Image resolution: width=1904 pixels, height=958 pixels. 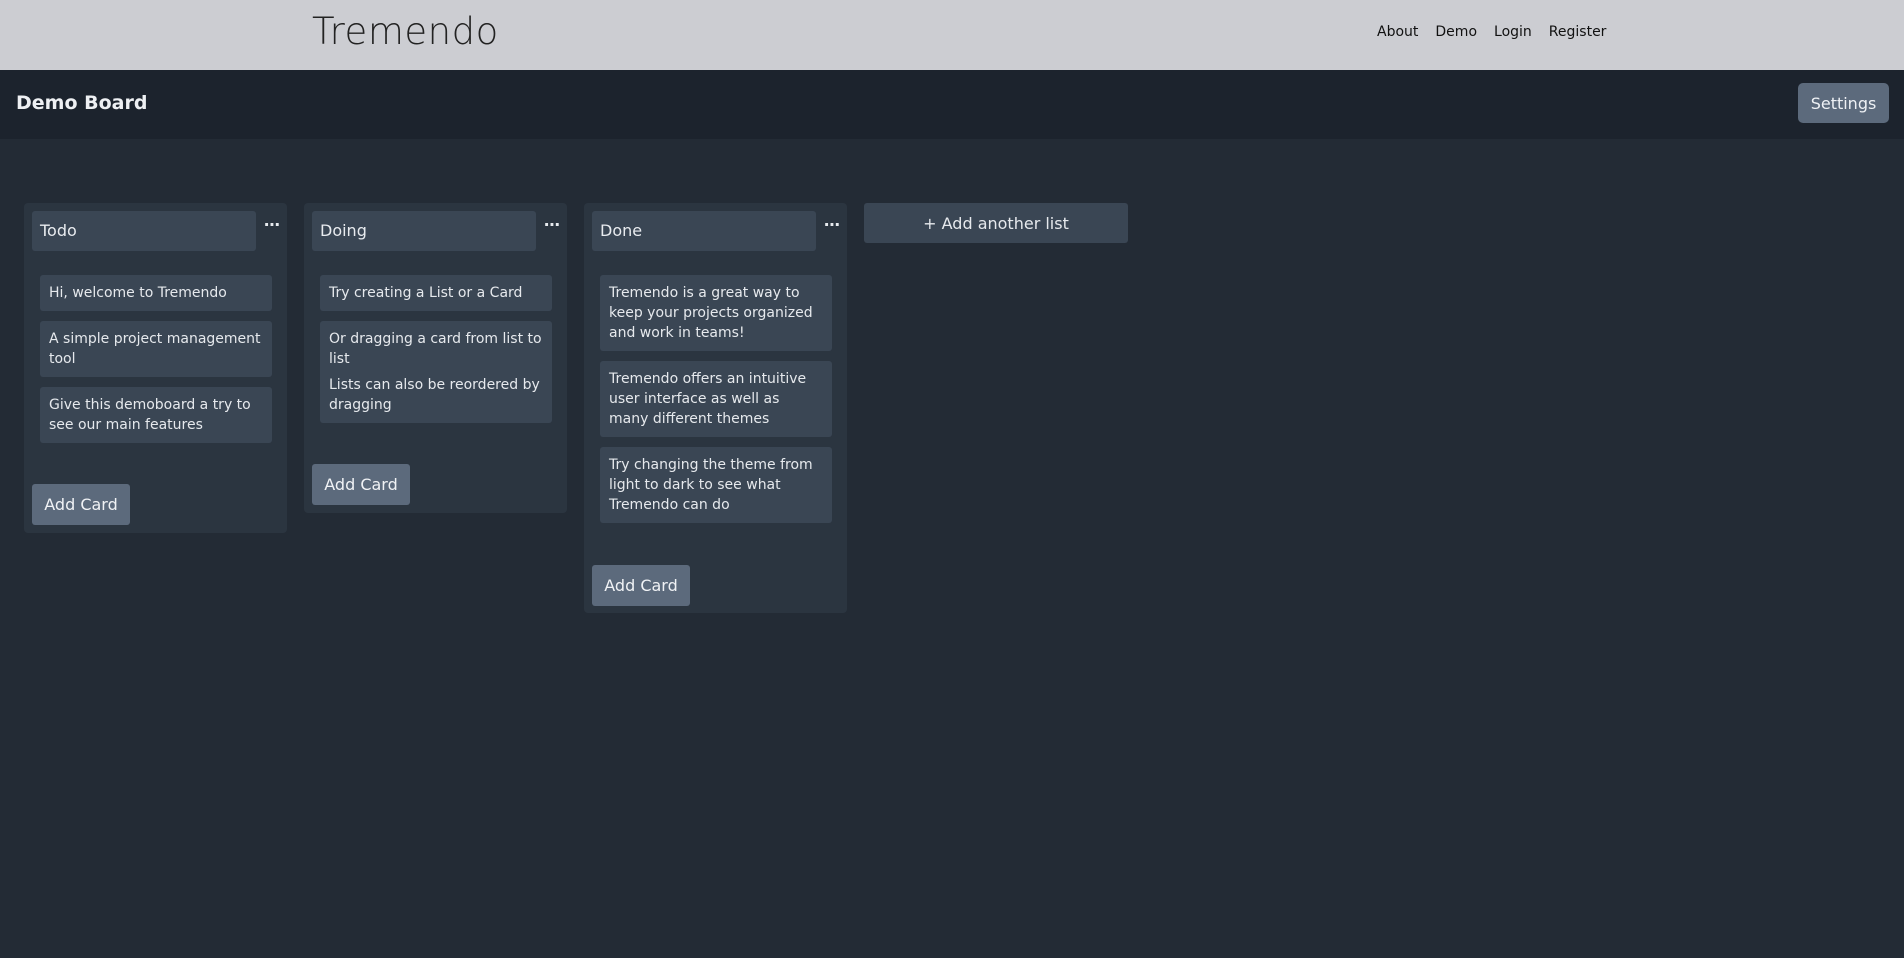 What do you see at coordinates (1456, 32) in the screenshot?
I see `nav-link-demo: Demo` at bounding box center [1456, 32].